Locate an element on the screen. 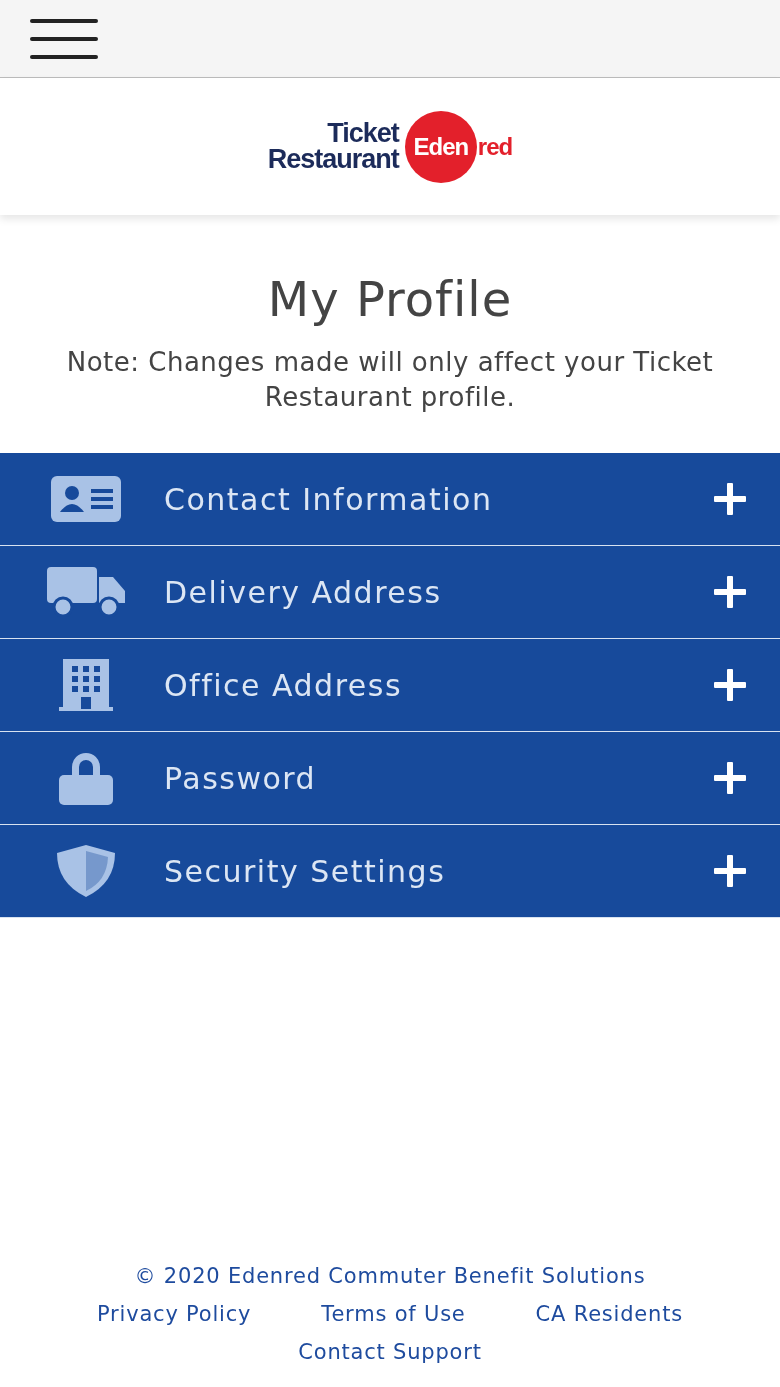 The height and width of the screenshot is (1387, 780). copyright-text: © 2020 Edenred Commuter Benefit Solutions is located at coordinates (390, 1276).